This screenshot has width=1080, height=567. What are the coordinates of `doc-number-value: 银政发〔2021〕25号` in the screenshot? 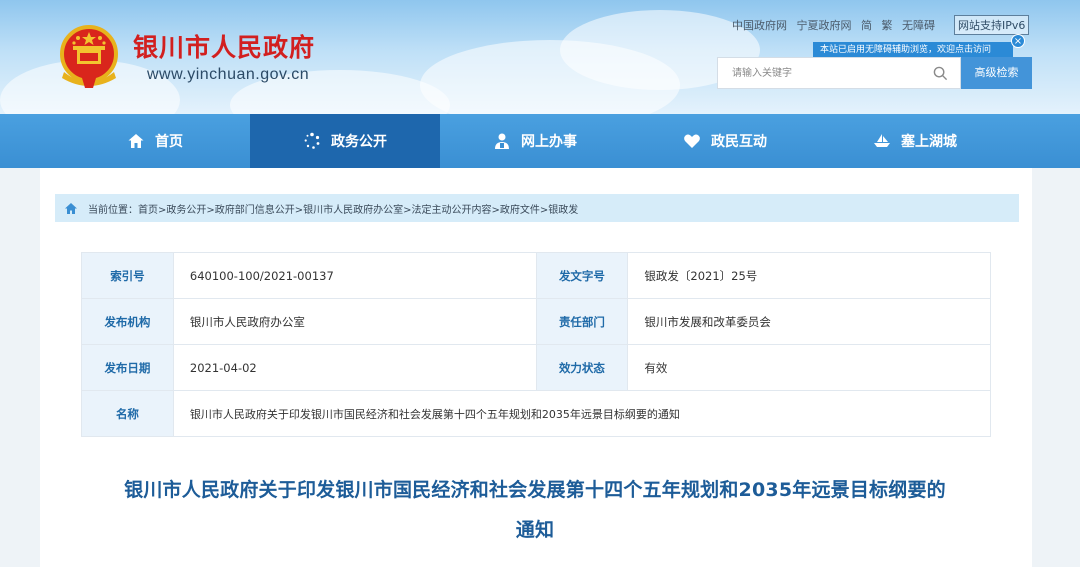 It's located at (809, 275).